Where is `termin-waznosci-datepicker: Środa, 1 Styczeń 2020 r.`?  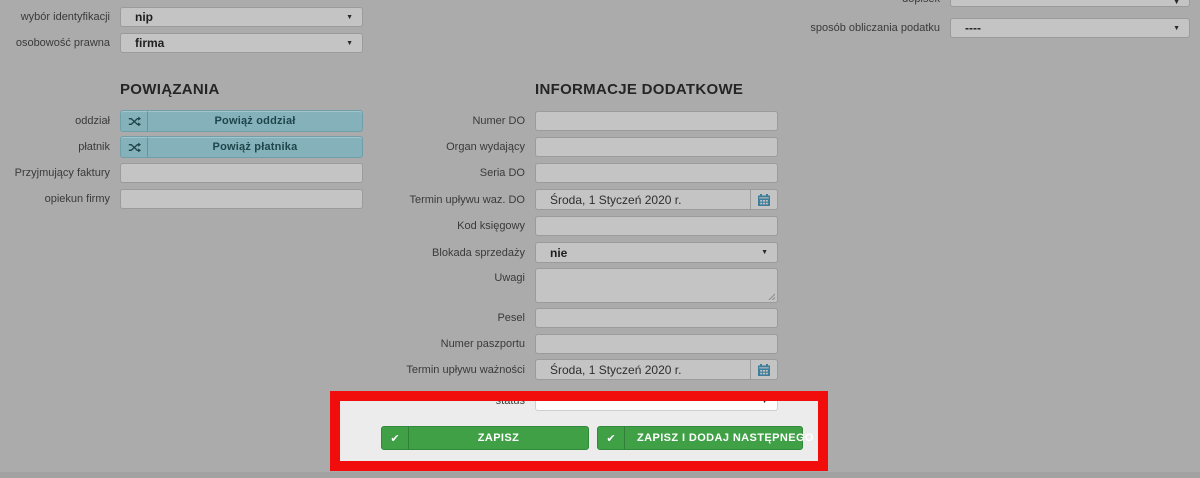 termin-waznosci-datepicker: Środa, 1 Styczeń 2020 r. is located at coordinates (656, 369).